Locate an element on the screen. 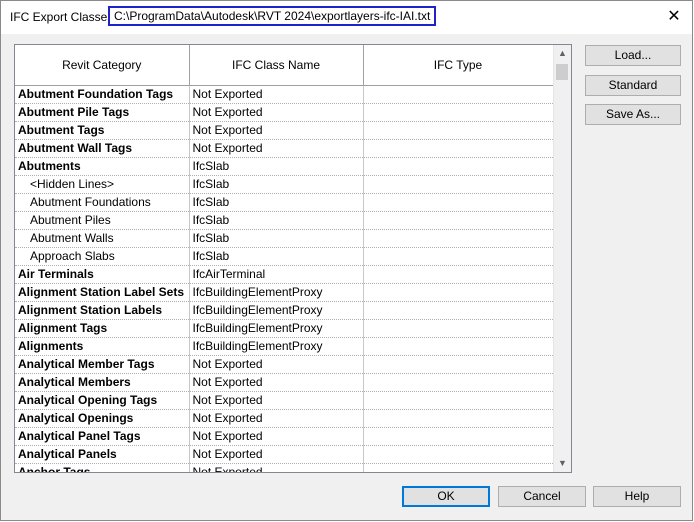  cell-revit-category: Alignments is located at coordinates (102, 346).